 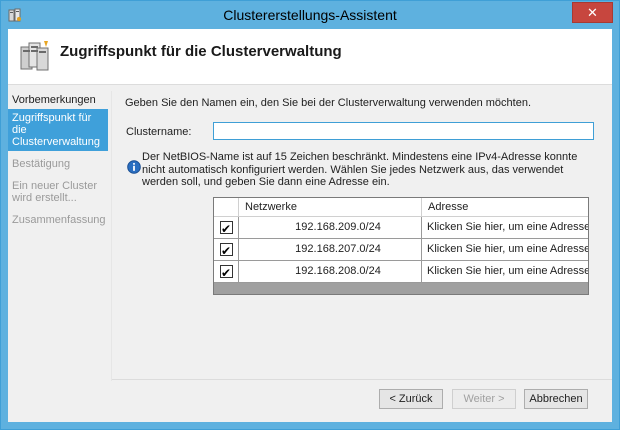 I want to click on table-header: Netzwerke Adresse, so click(x=401, y=207).